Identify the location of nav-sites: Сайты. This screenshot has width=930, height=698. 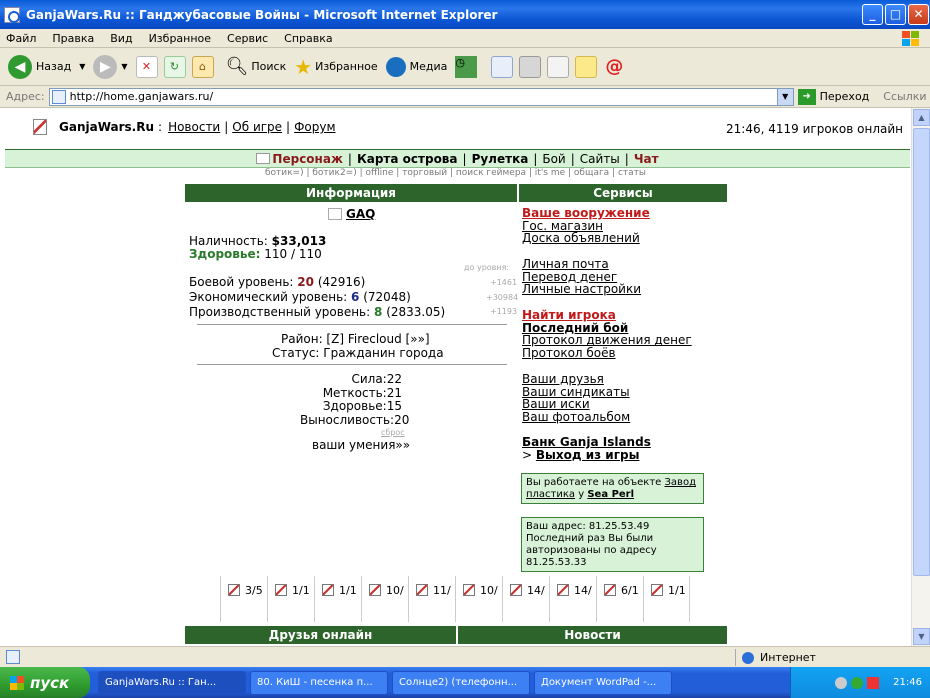
(600, 159).